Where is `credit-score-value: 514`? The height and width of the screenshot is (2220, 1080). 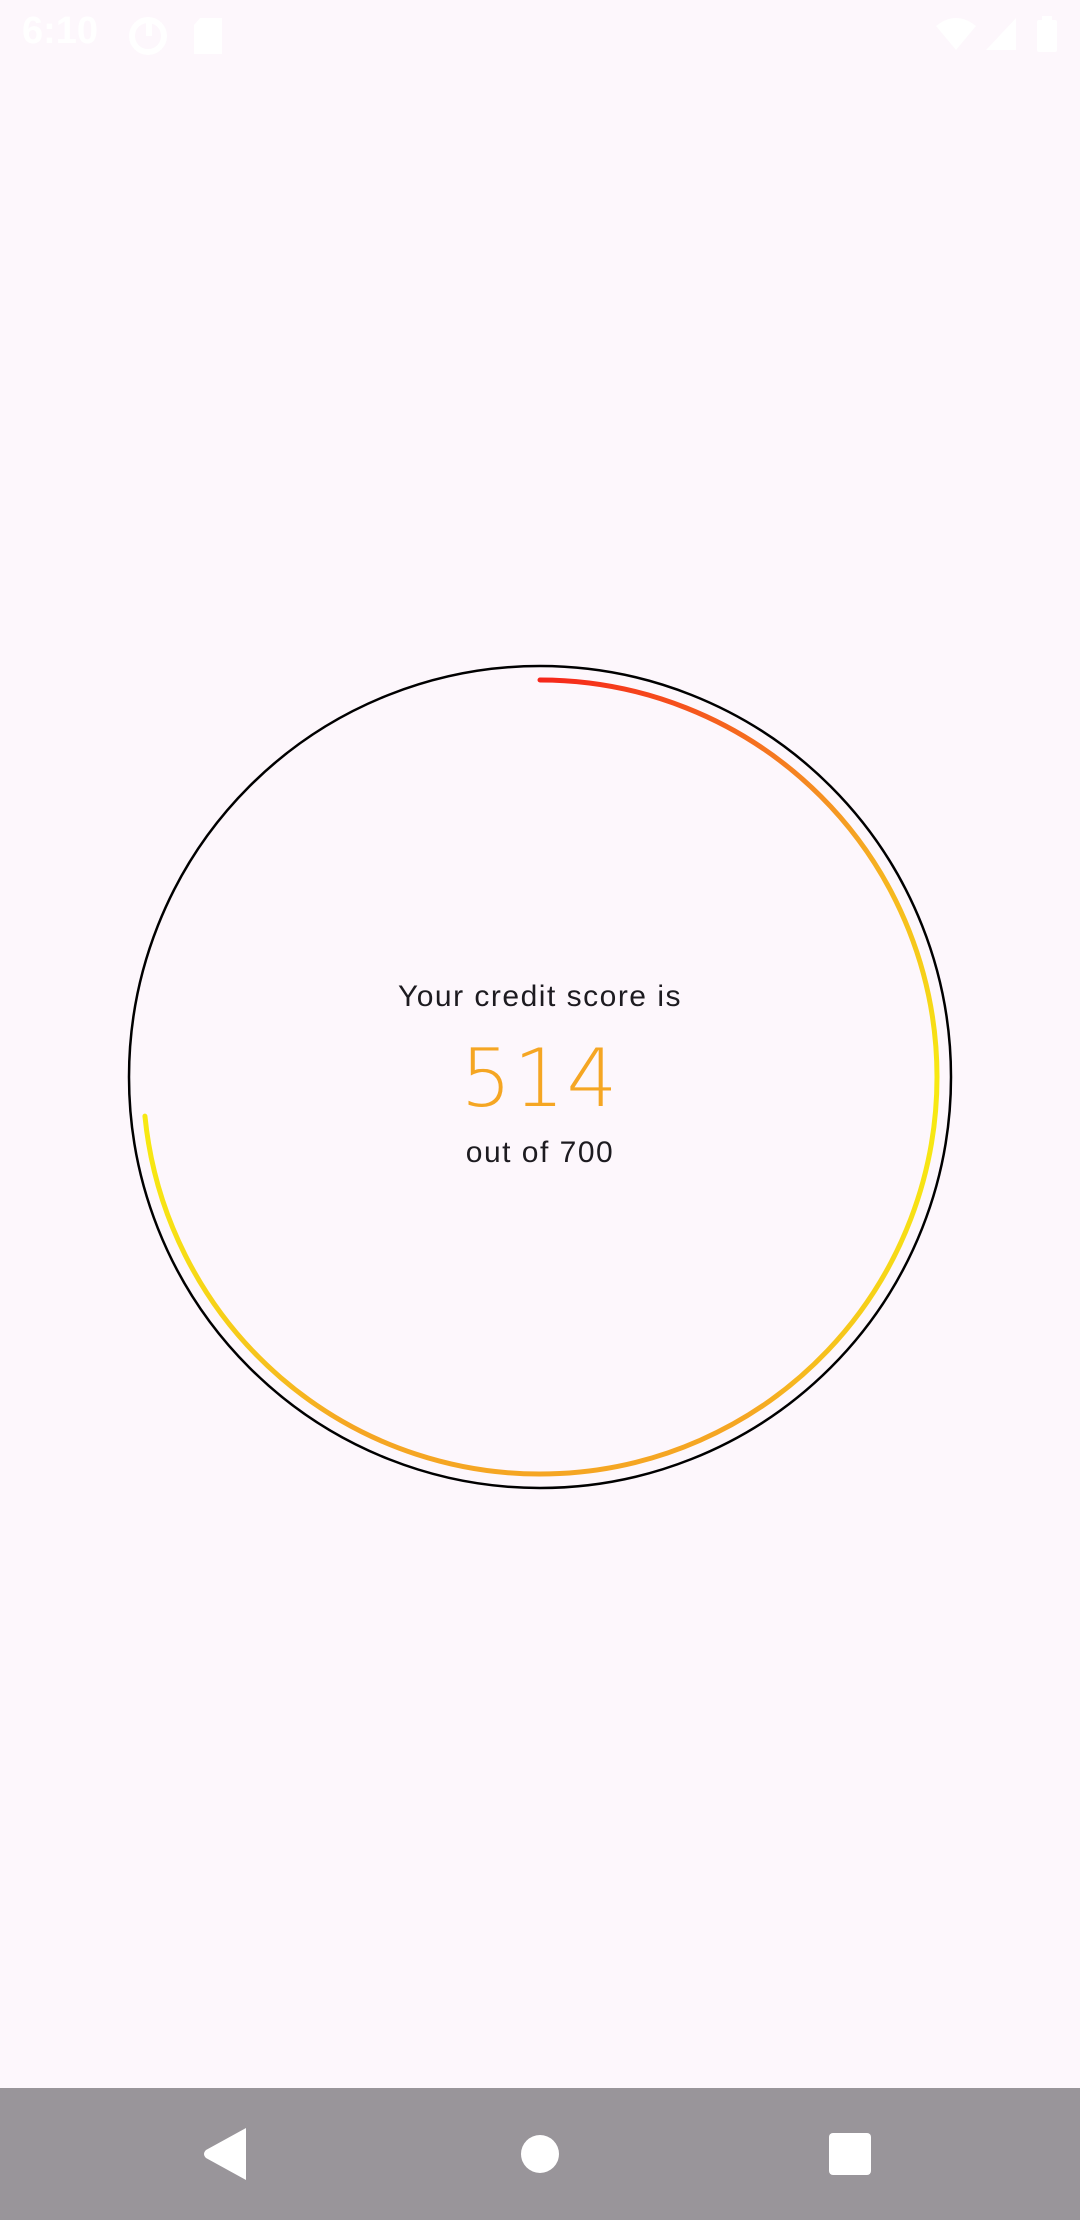
credit-score-value: 514 is located at coordinates (540, 1078).